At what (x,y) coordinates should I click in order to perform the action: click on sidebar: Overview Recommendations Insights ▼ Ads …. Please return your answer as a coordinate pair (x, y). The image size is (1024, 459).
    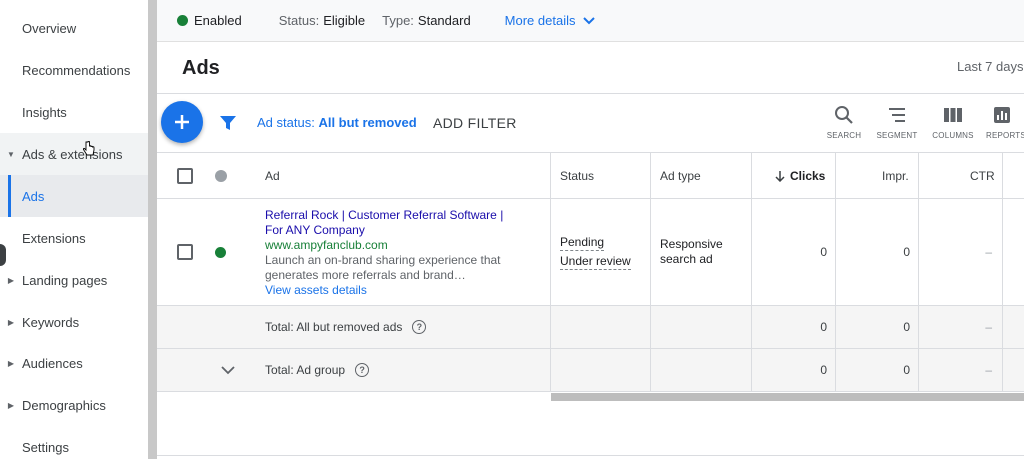
    Looking at the image, I should click on (74, 229).